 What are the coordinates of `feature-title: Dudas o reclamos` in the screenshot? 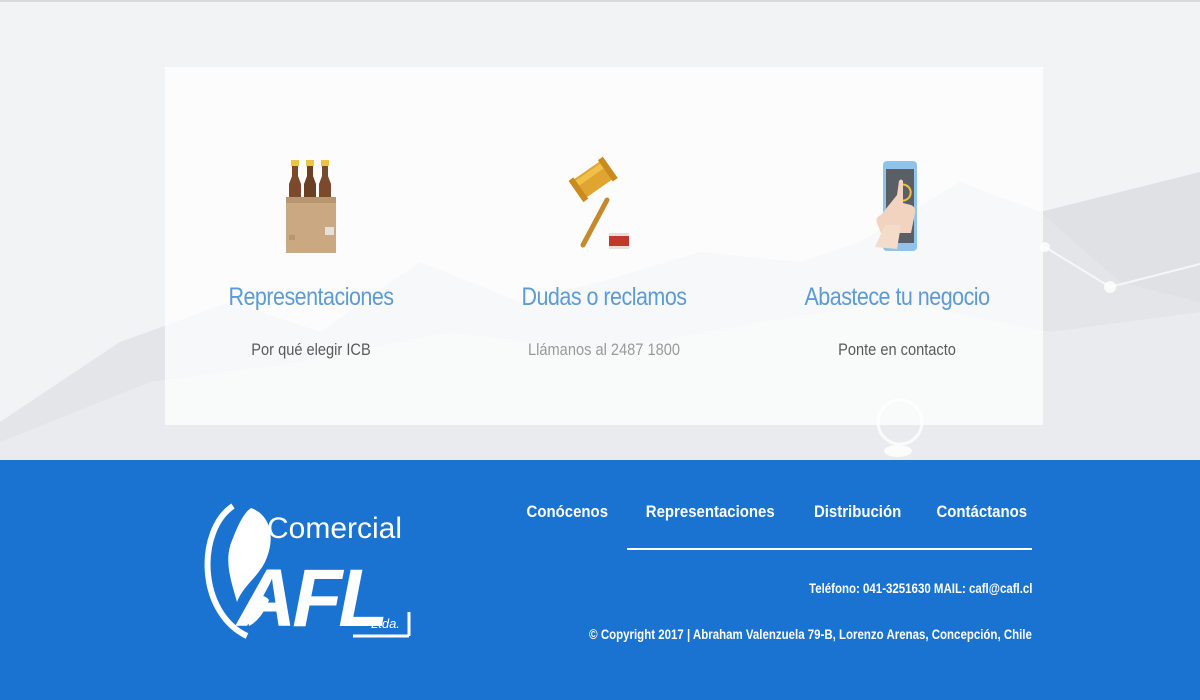 It's located at (603, 297).